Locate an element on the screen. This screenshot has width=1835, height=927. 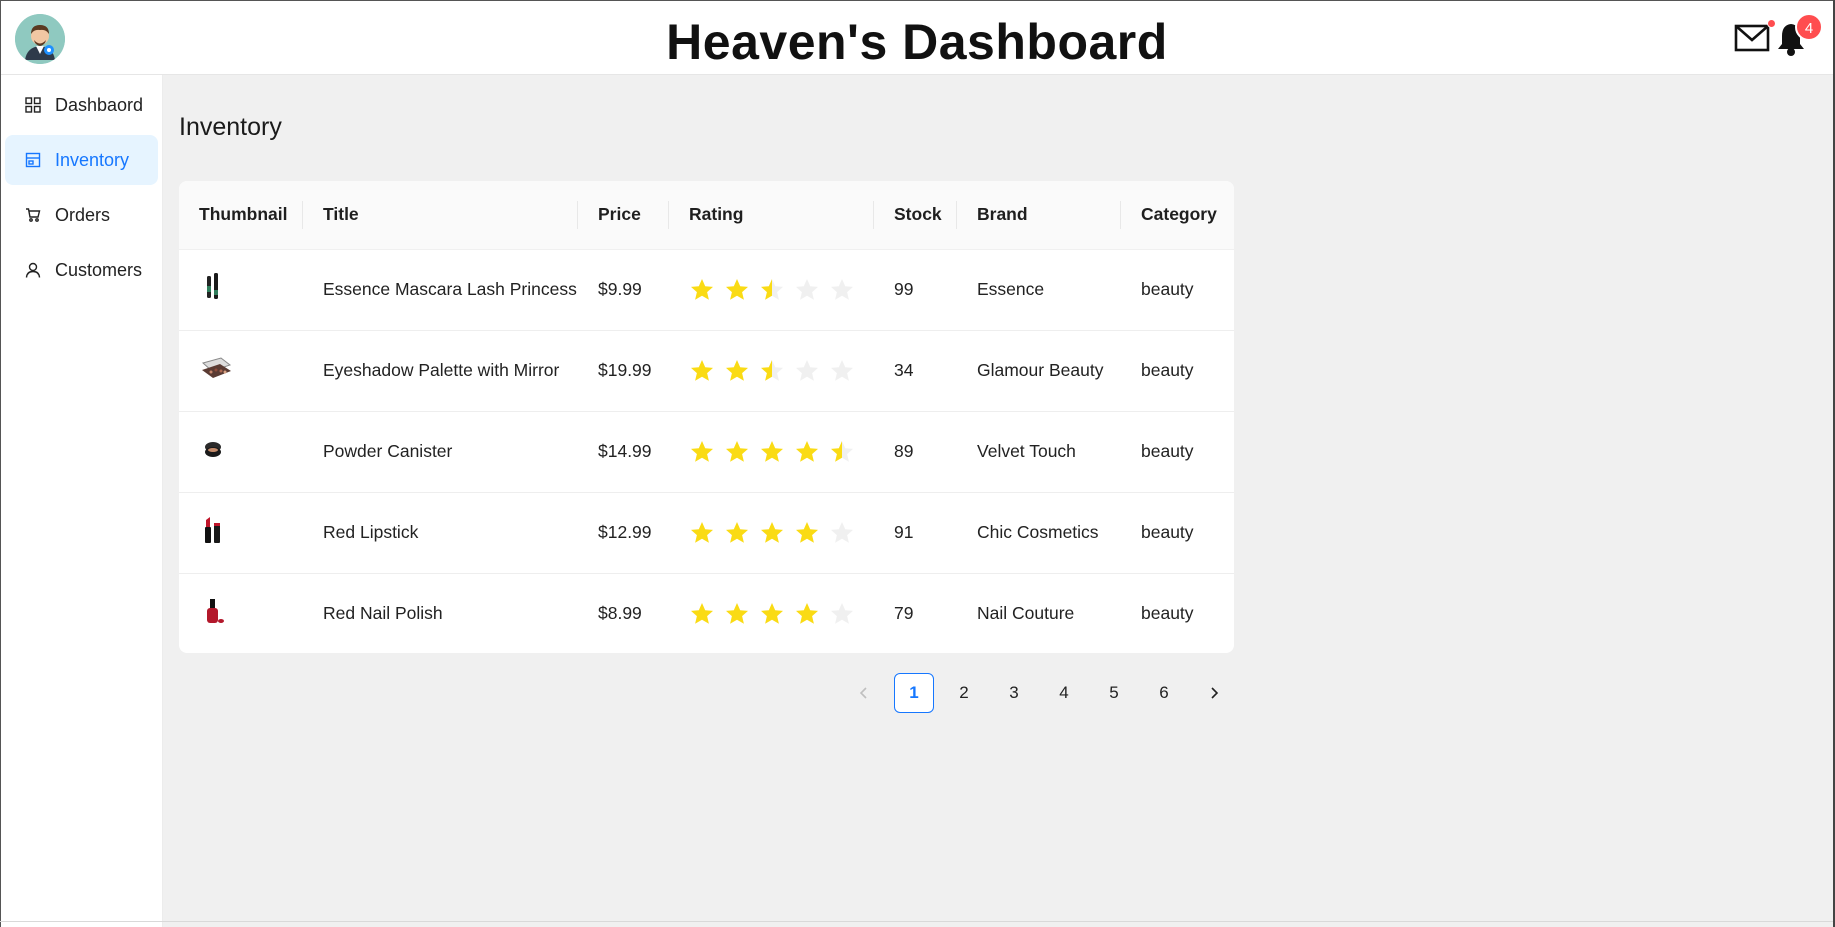
pagination-page-2: 2 is located at coordinates (964, 693).